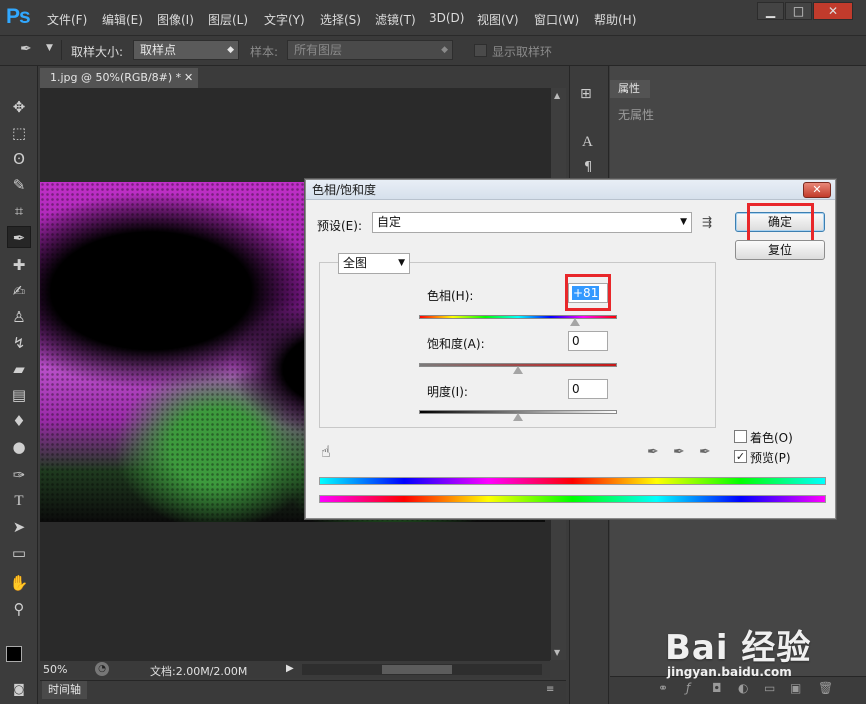 This screenshot has height=704, width=866. I want to click on close-window-button: ✕, so click(833, 11).